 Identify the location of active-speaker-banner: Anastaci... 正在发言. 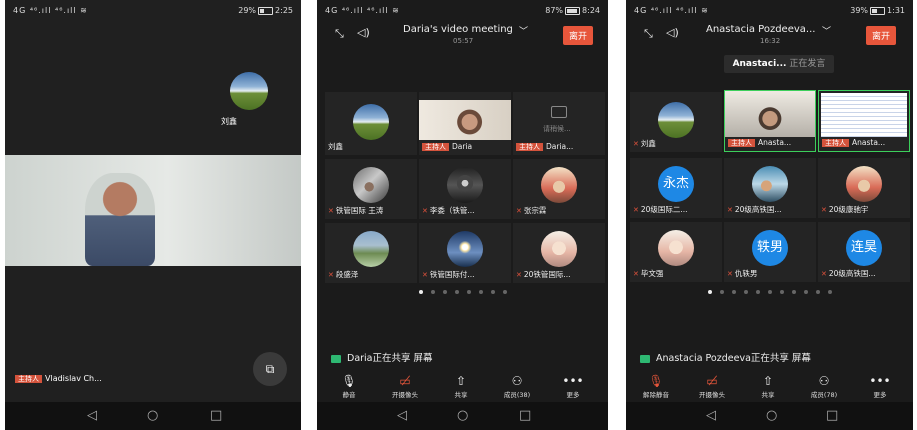
(779, 64).